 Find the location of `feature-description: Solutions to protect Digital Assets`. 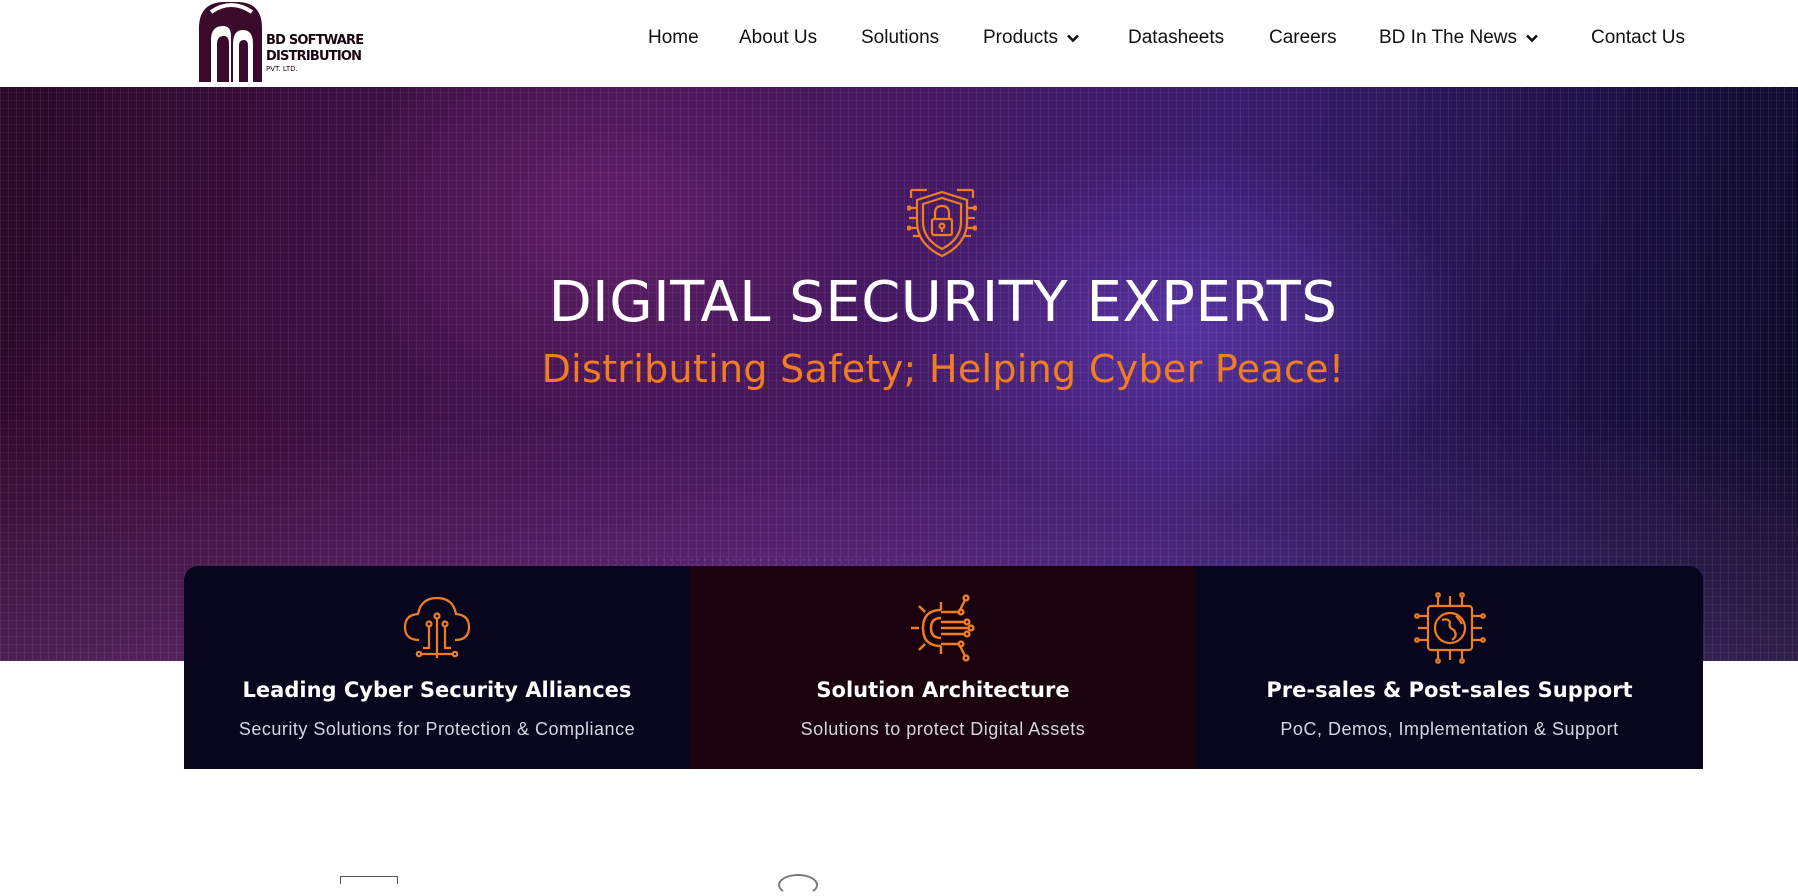

feature-description: Solutions to protect Digital Assets is located at coordinates (943, 729).